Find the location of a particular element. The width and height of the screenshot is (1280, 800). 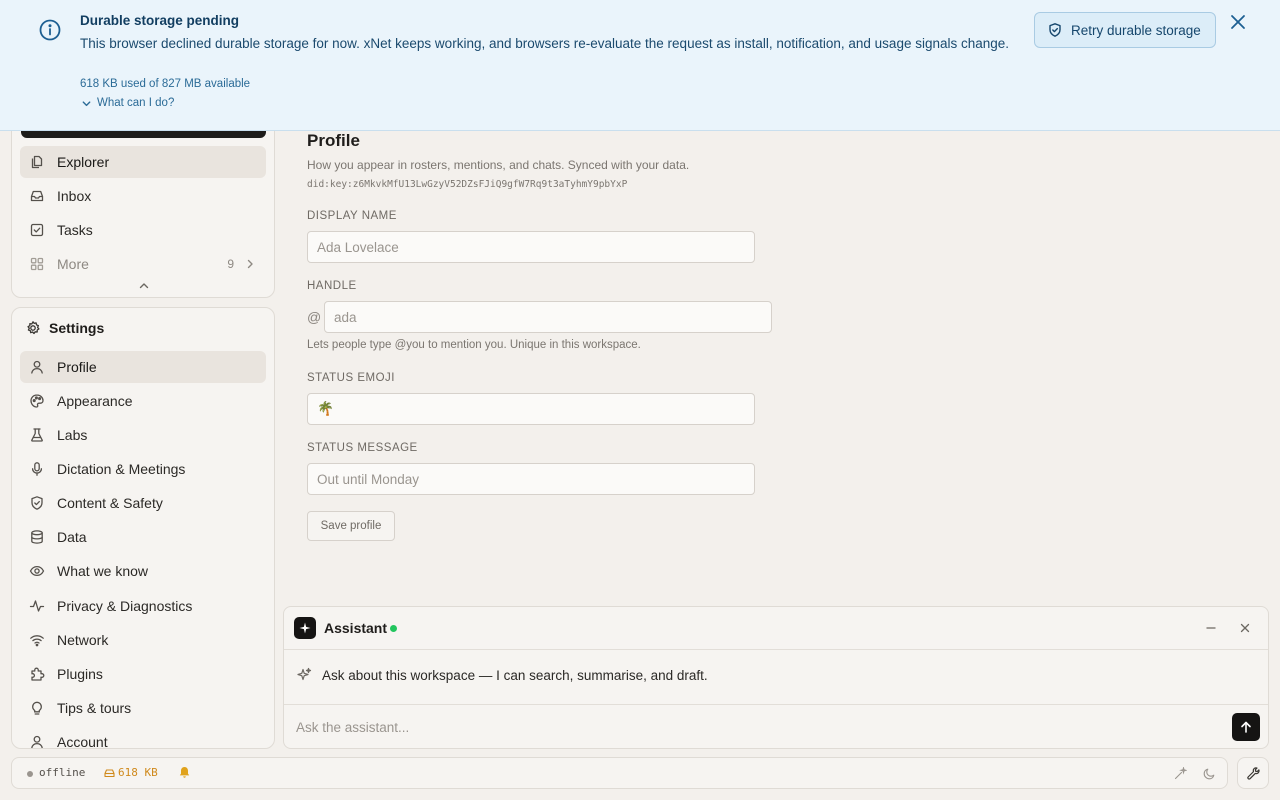

assistant-composer is located at coordinates (776, 726).